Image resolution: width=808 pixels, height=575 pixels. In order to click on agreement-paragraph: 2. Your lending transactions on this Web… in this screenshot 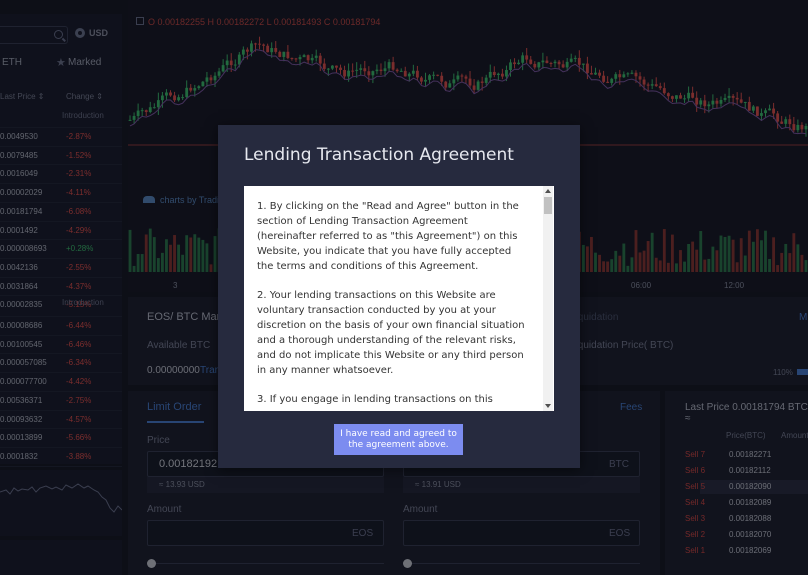, I will do `click(391, 333)`.